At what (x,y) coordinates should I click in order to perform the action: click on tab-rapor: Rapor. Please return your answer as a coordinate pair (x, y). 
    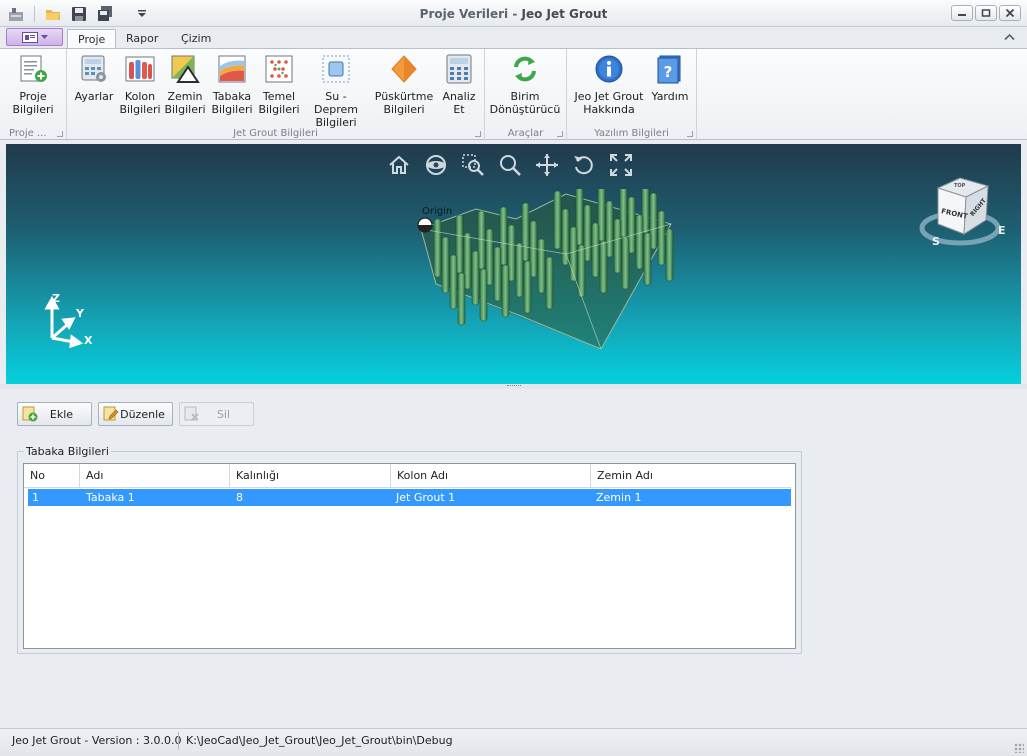
    Looking at the image, I should click on (142, 39).